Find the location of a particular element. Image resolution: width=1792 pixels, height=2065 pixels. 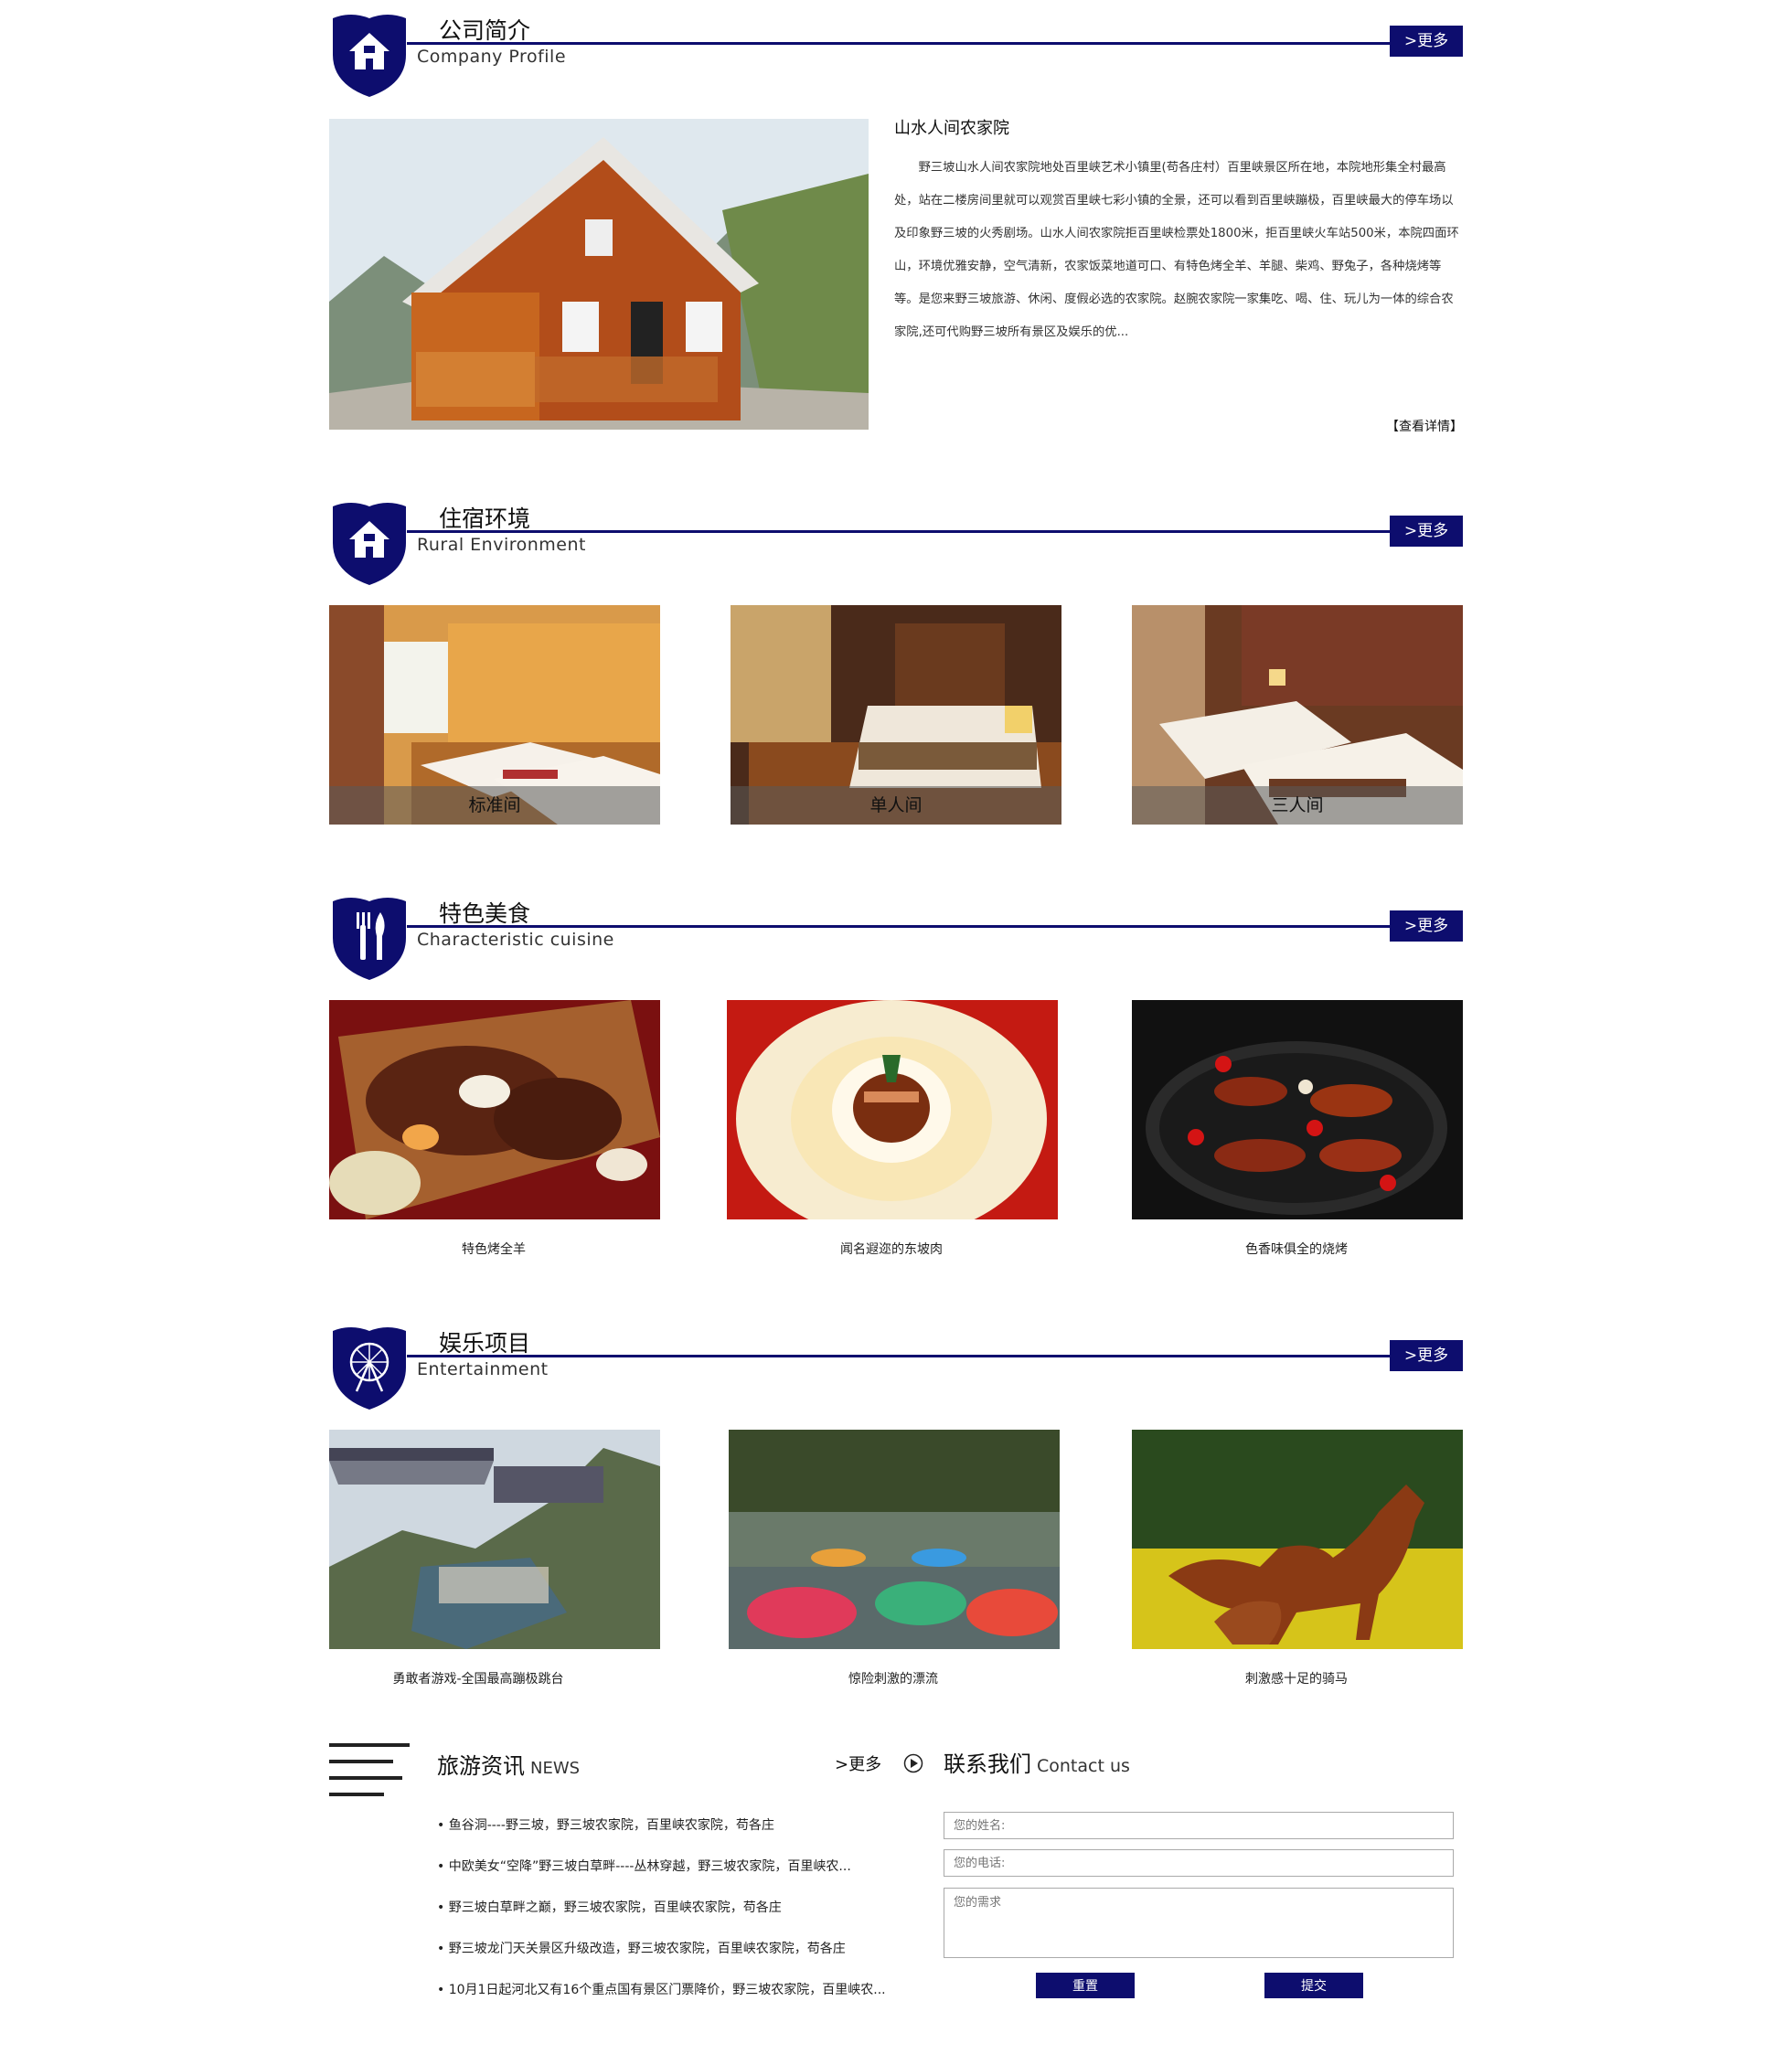

news-item: • 野三坡白草畔之巅，野三坡农家院，百里峡农家院，苟各庄 is located at coordinates (674, 1917).